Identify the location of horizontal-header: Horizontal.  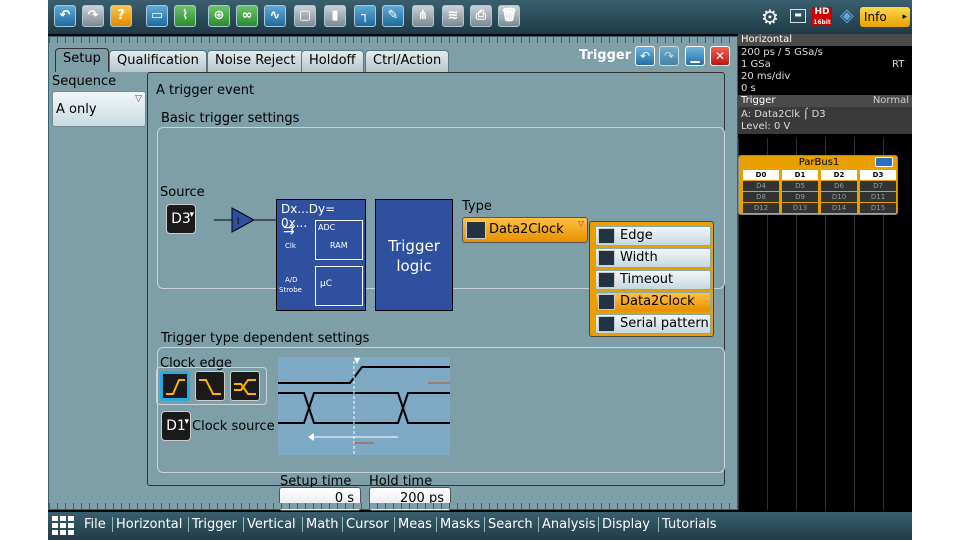
(825, 40).